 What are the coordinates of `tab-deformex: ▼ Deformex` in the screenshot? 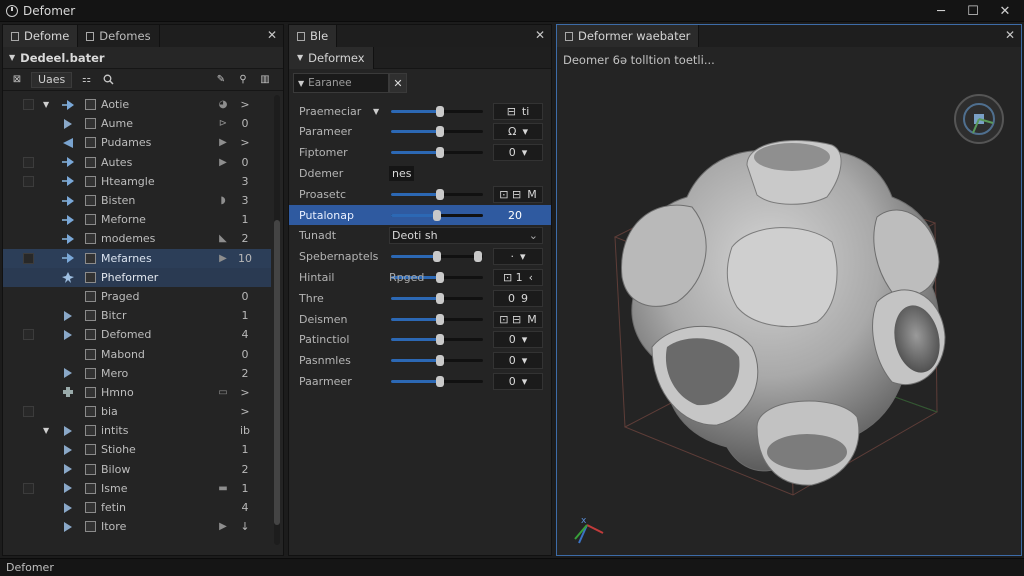 It's located at (331, 57).